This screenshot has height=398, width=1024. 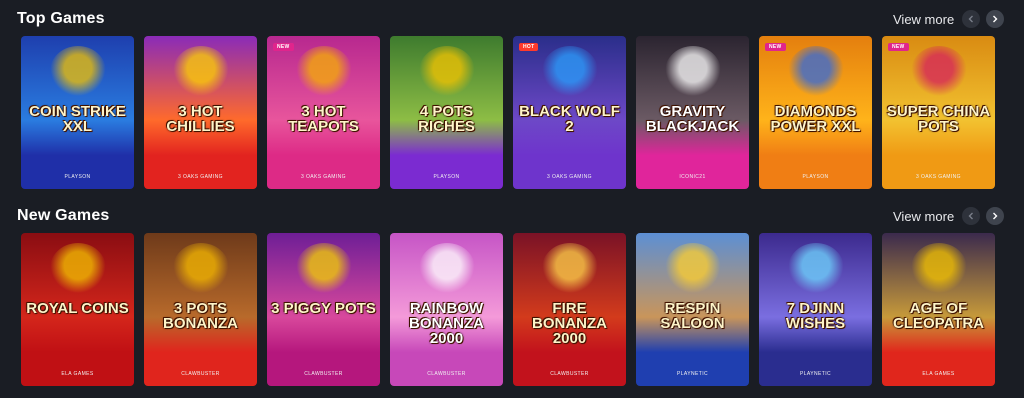 I want to click on game-card: NEW Diamonds Power XXL PLAYSON, so click(x=815, y=112).